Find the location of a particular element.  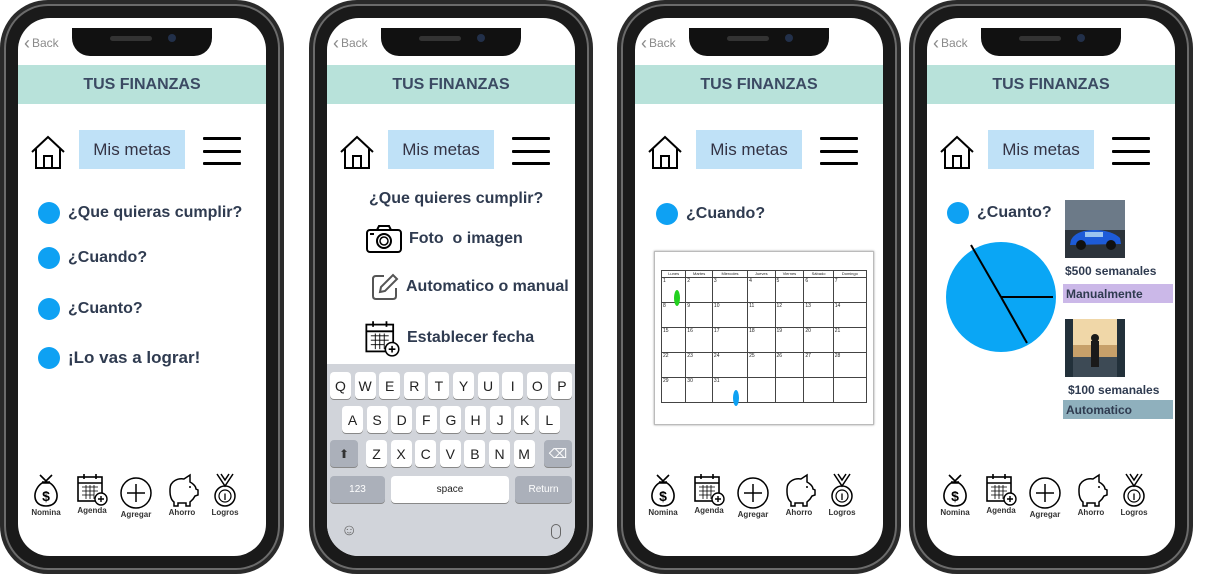

calendar-day-cell: 22 is located at coordinates (673, 365).